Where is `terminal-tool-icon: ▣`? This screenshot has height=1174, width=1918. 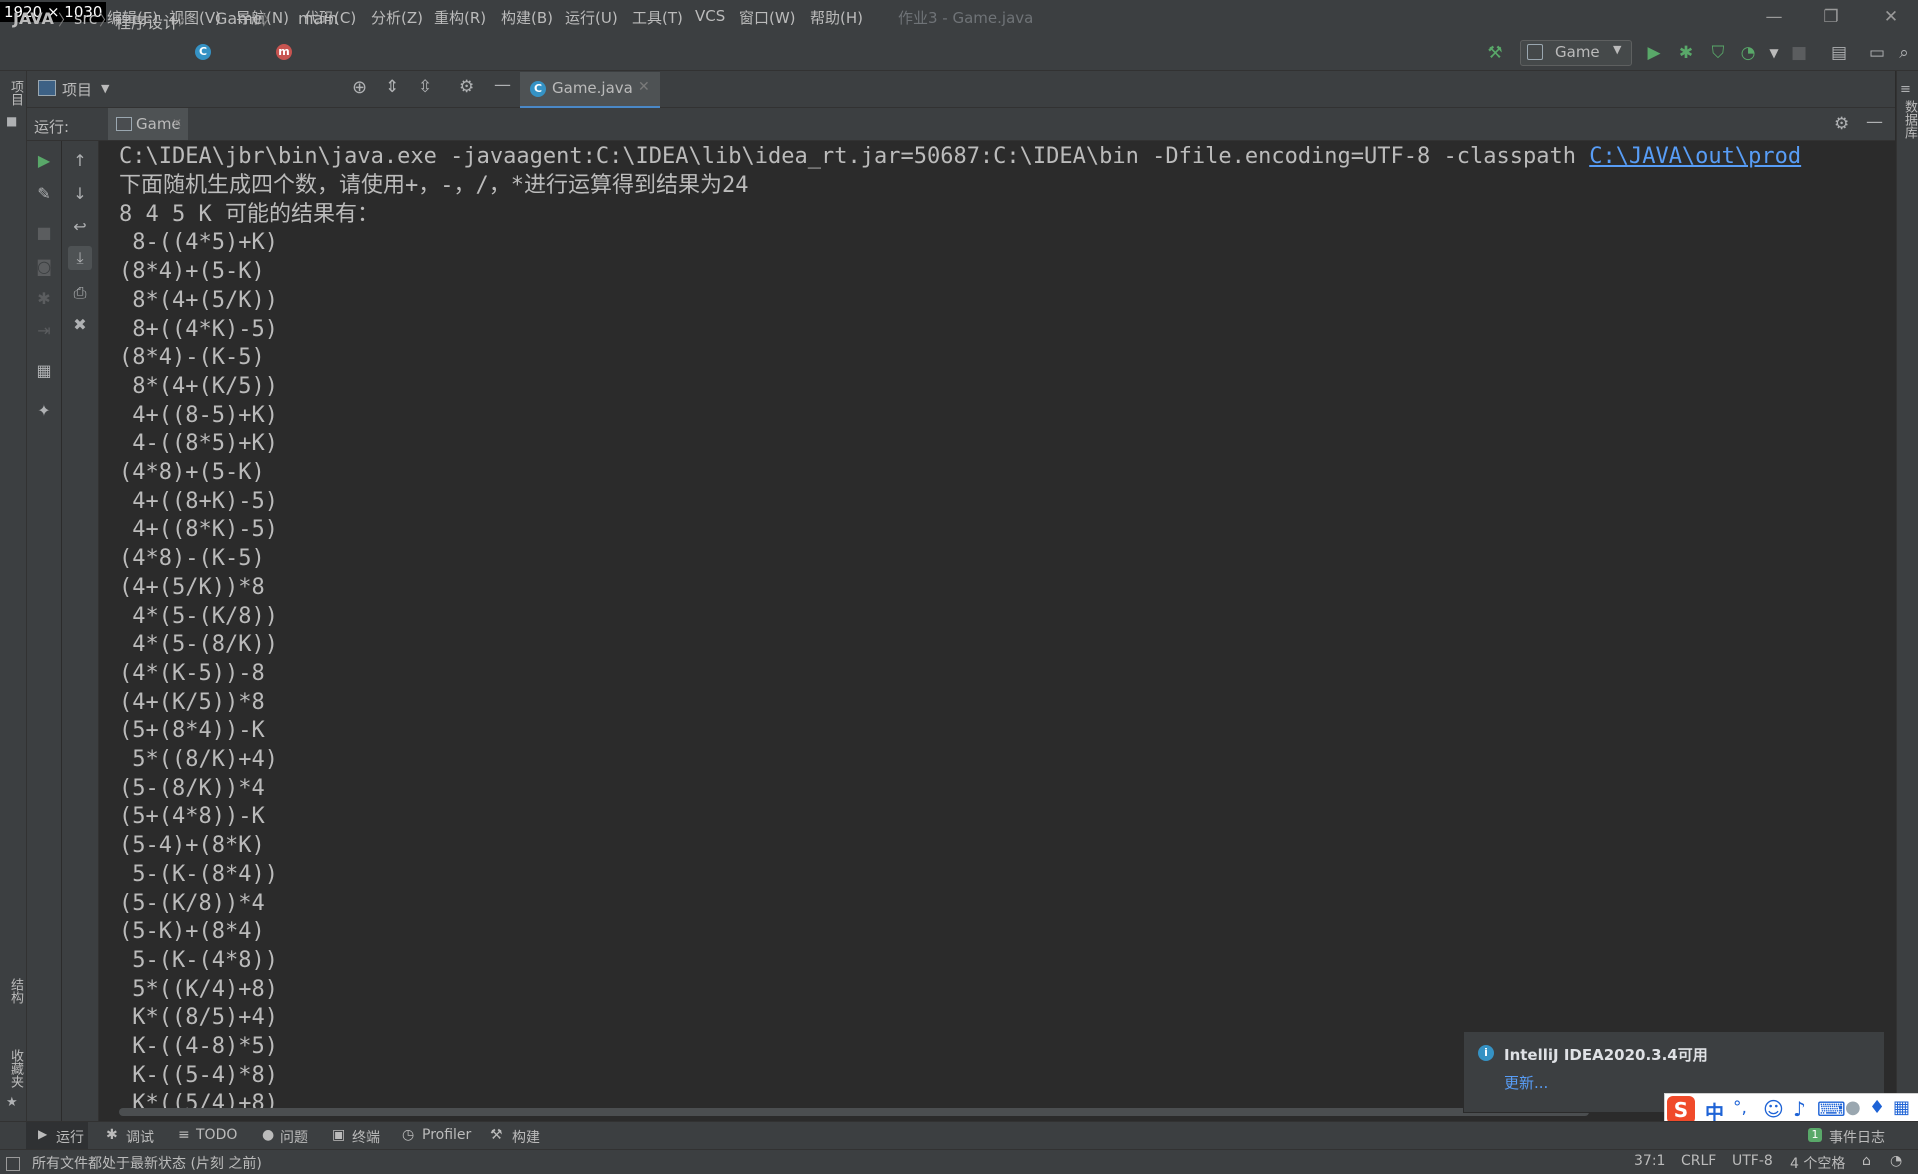
terminal-tool-icon: ▣ is located at coordinates (339, 1135).